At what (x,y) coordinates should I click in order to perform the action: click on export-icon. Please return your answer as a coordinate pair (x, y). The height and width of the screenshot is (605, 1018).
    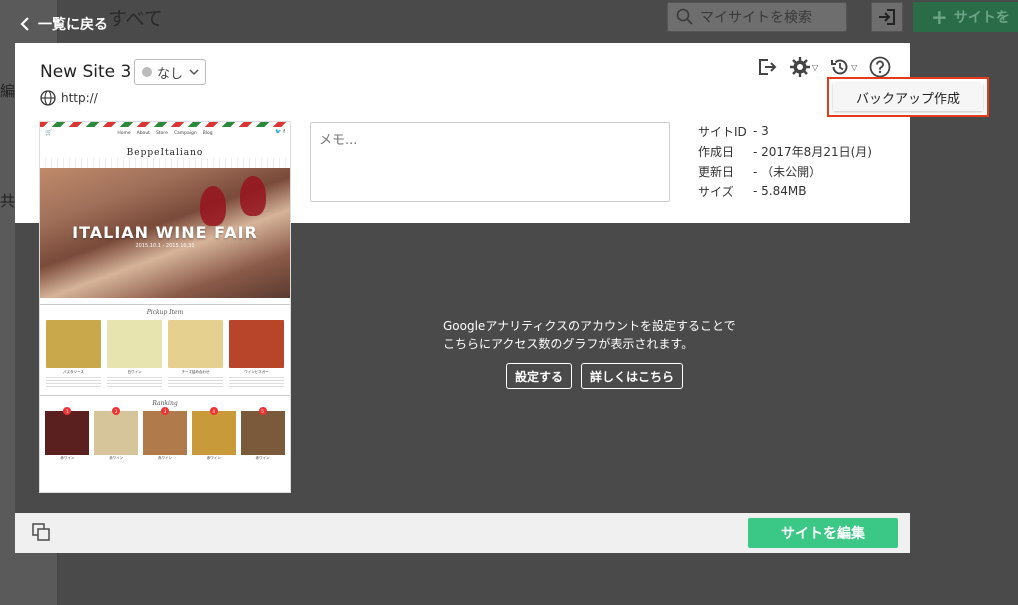
    Looking at the image, I should click on (768, 67).